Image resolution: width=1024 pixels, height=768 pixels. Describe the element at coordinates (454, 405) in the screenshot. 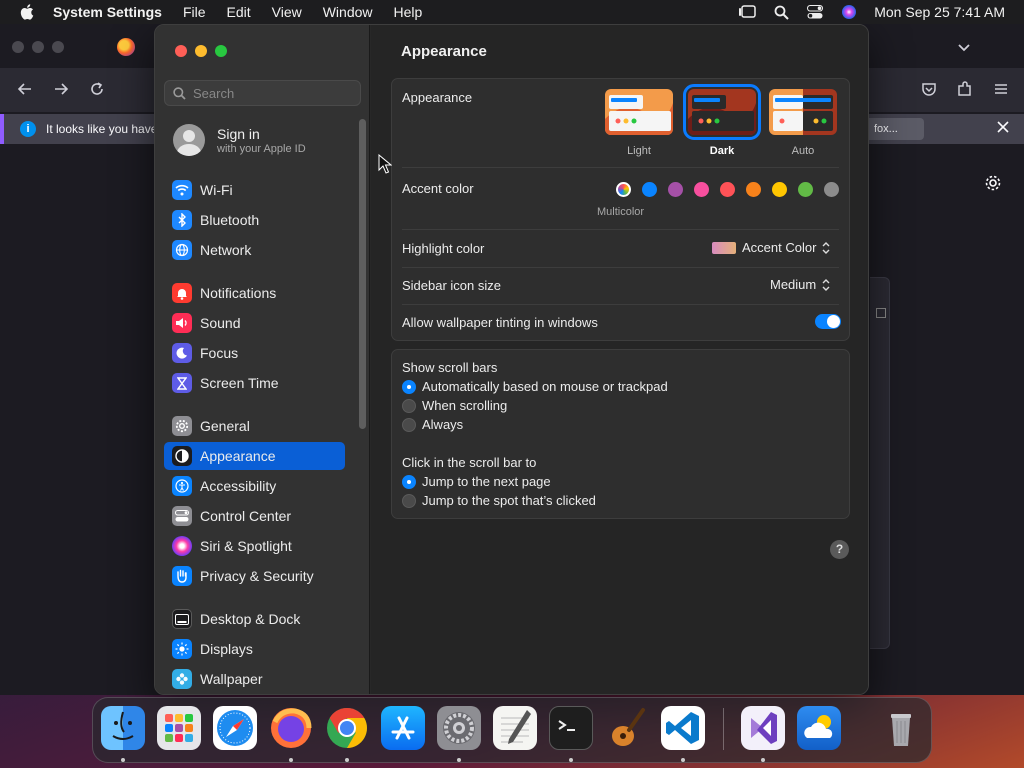

I see `scroll-bars-when-scrolling-option: When scrolling` at that location.